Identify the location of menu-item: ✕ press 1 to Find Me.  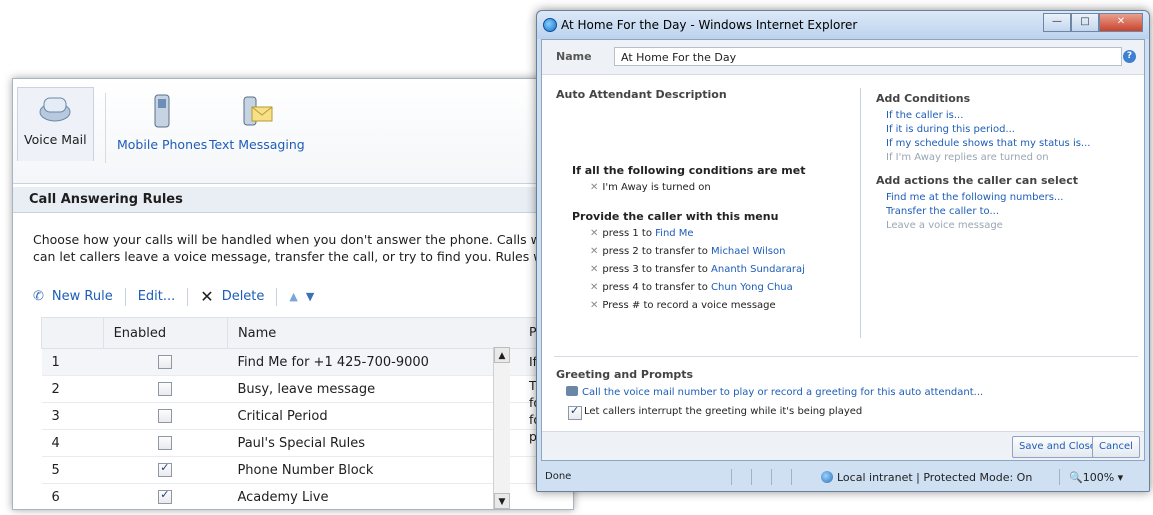
(642, 233).